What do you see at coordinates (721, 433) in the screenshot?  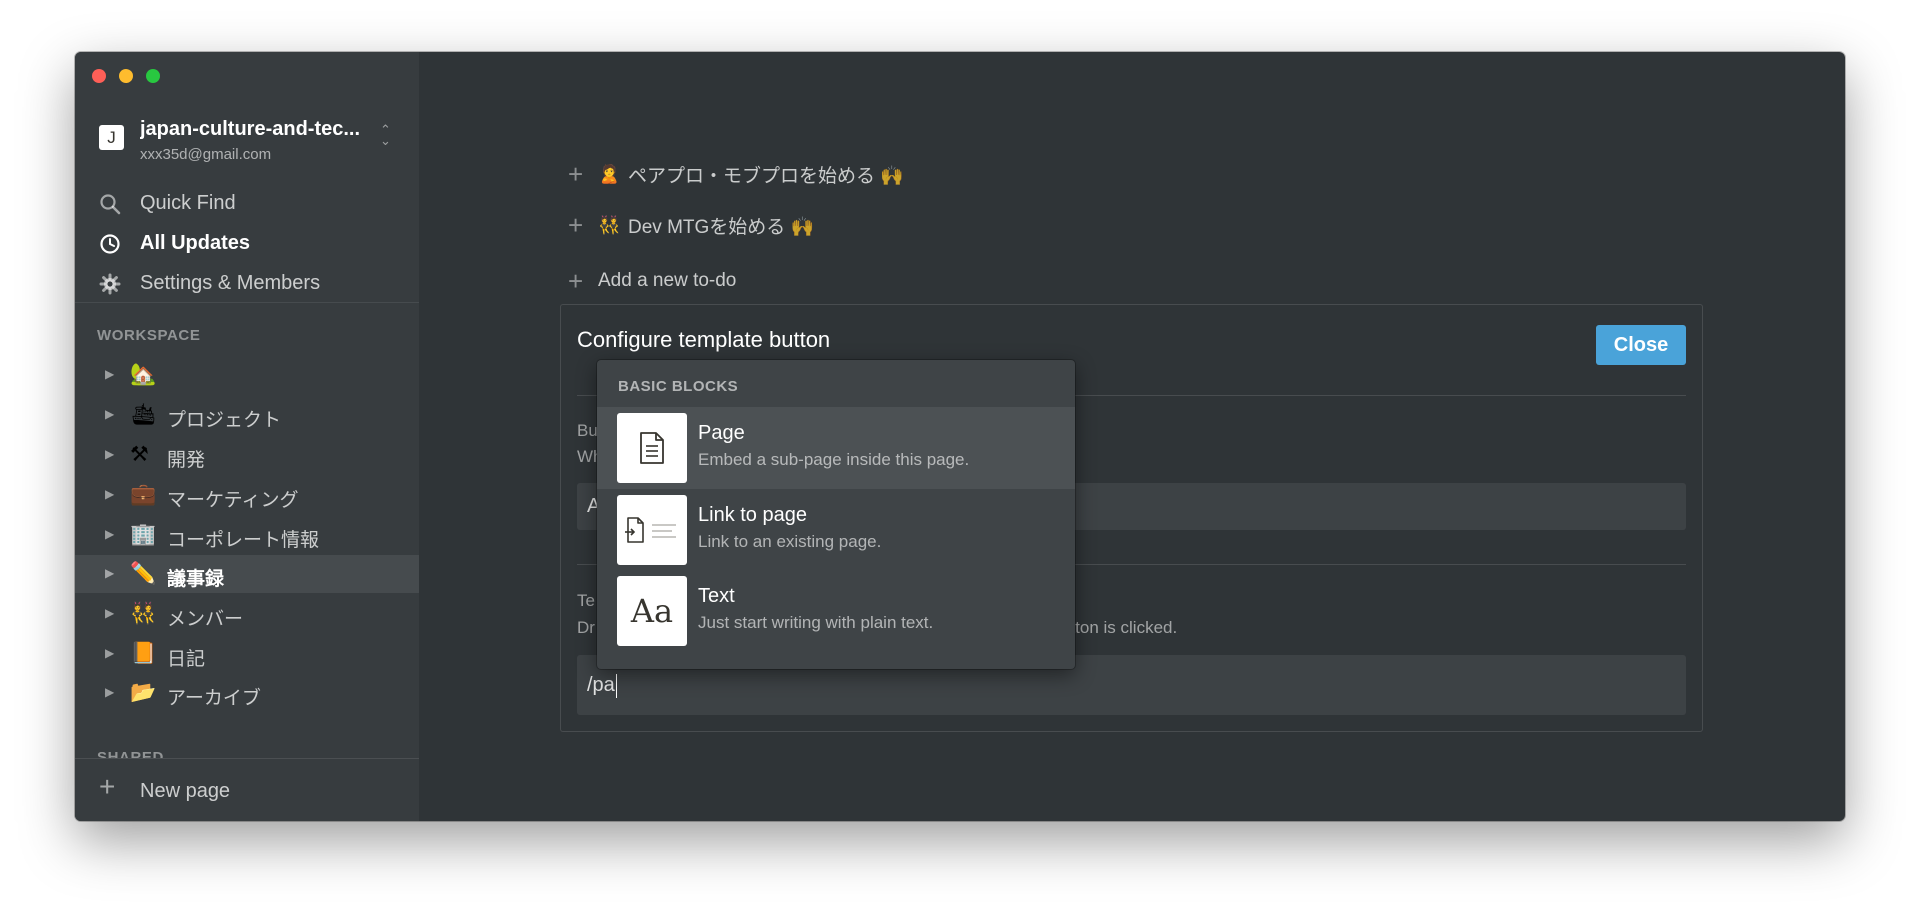 I see `menu-item-title: Page` at bounding box center [721, 433].